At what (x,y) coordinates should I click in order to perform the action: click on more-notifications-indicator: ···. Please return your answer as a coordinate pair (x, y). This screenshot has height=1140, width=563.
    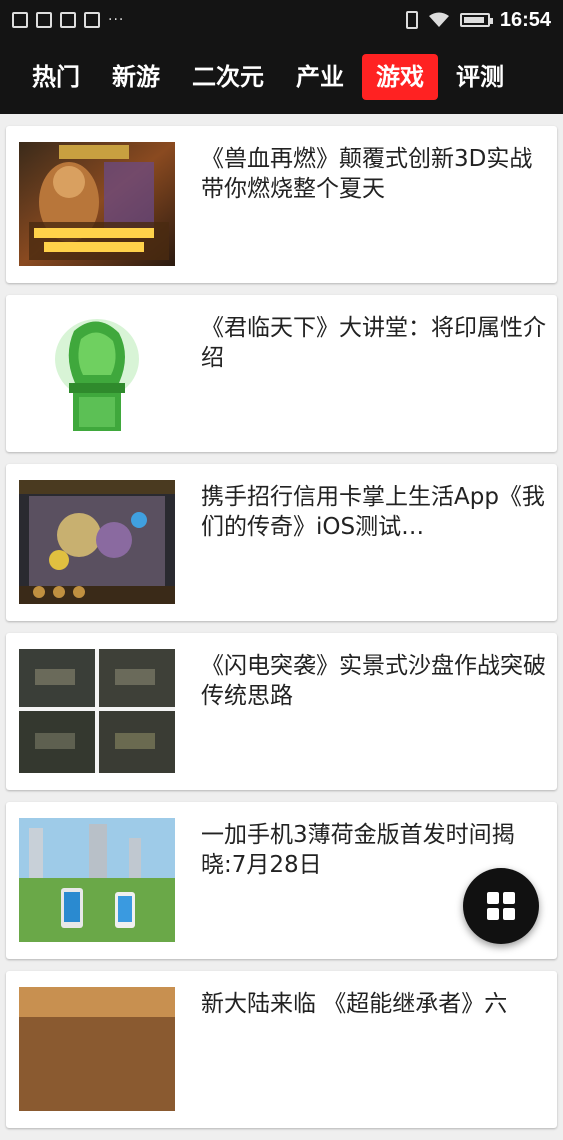
    Looking at the image, I should click on (116, 20).